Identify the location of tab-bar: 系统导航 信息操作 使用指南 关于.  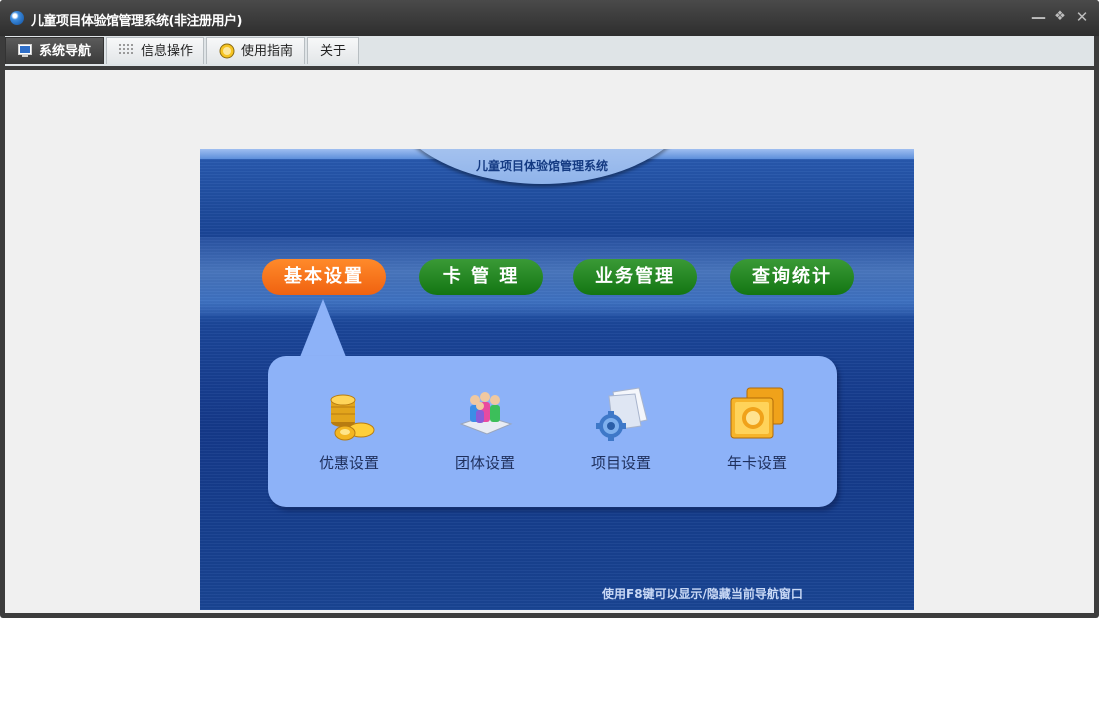
(549, 51).